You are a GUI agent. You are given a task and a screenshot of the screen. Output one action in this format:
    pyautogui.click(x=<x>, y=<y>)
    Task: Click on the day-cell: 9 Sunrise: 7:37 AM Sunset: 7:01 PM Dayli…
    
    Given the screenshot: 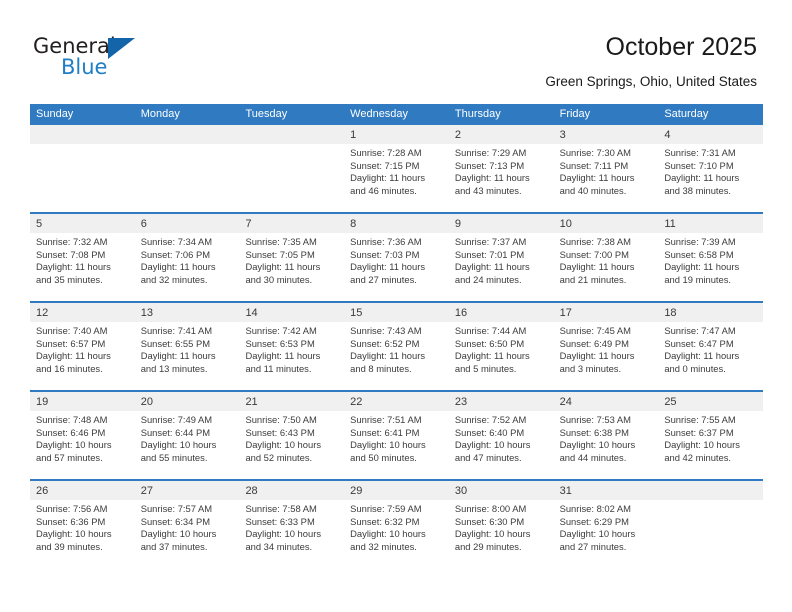 What is the action you would take?
    pyautogui.click(x=501, y=257)
    